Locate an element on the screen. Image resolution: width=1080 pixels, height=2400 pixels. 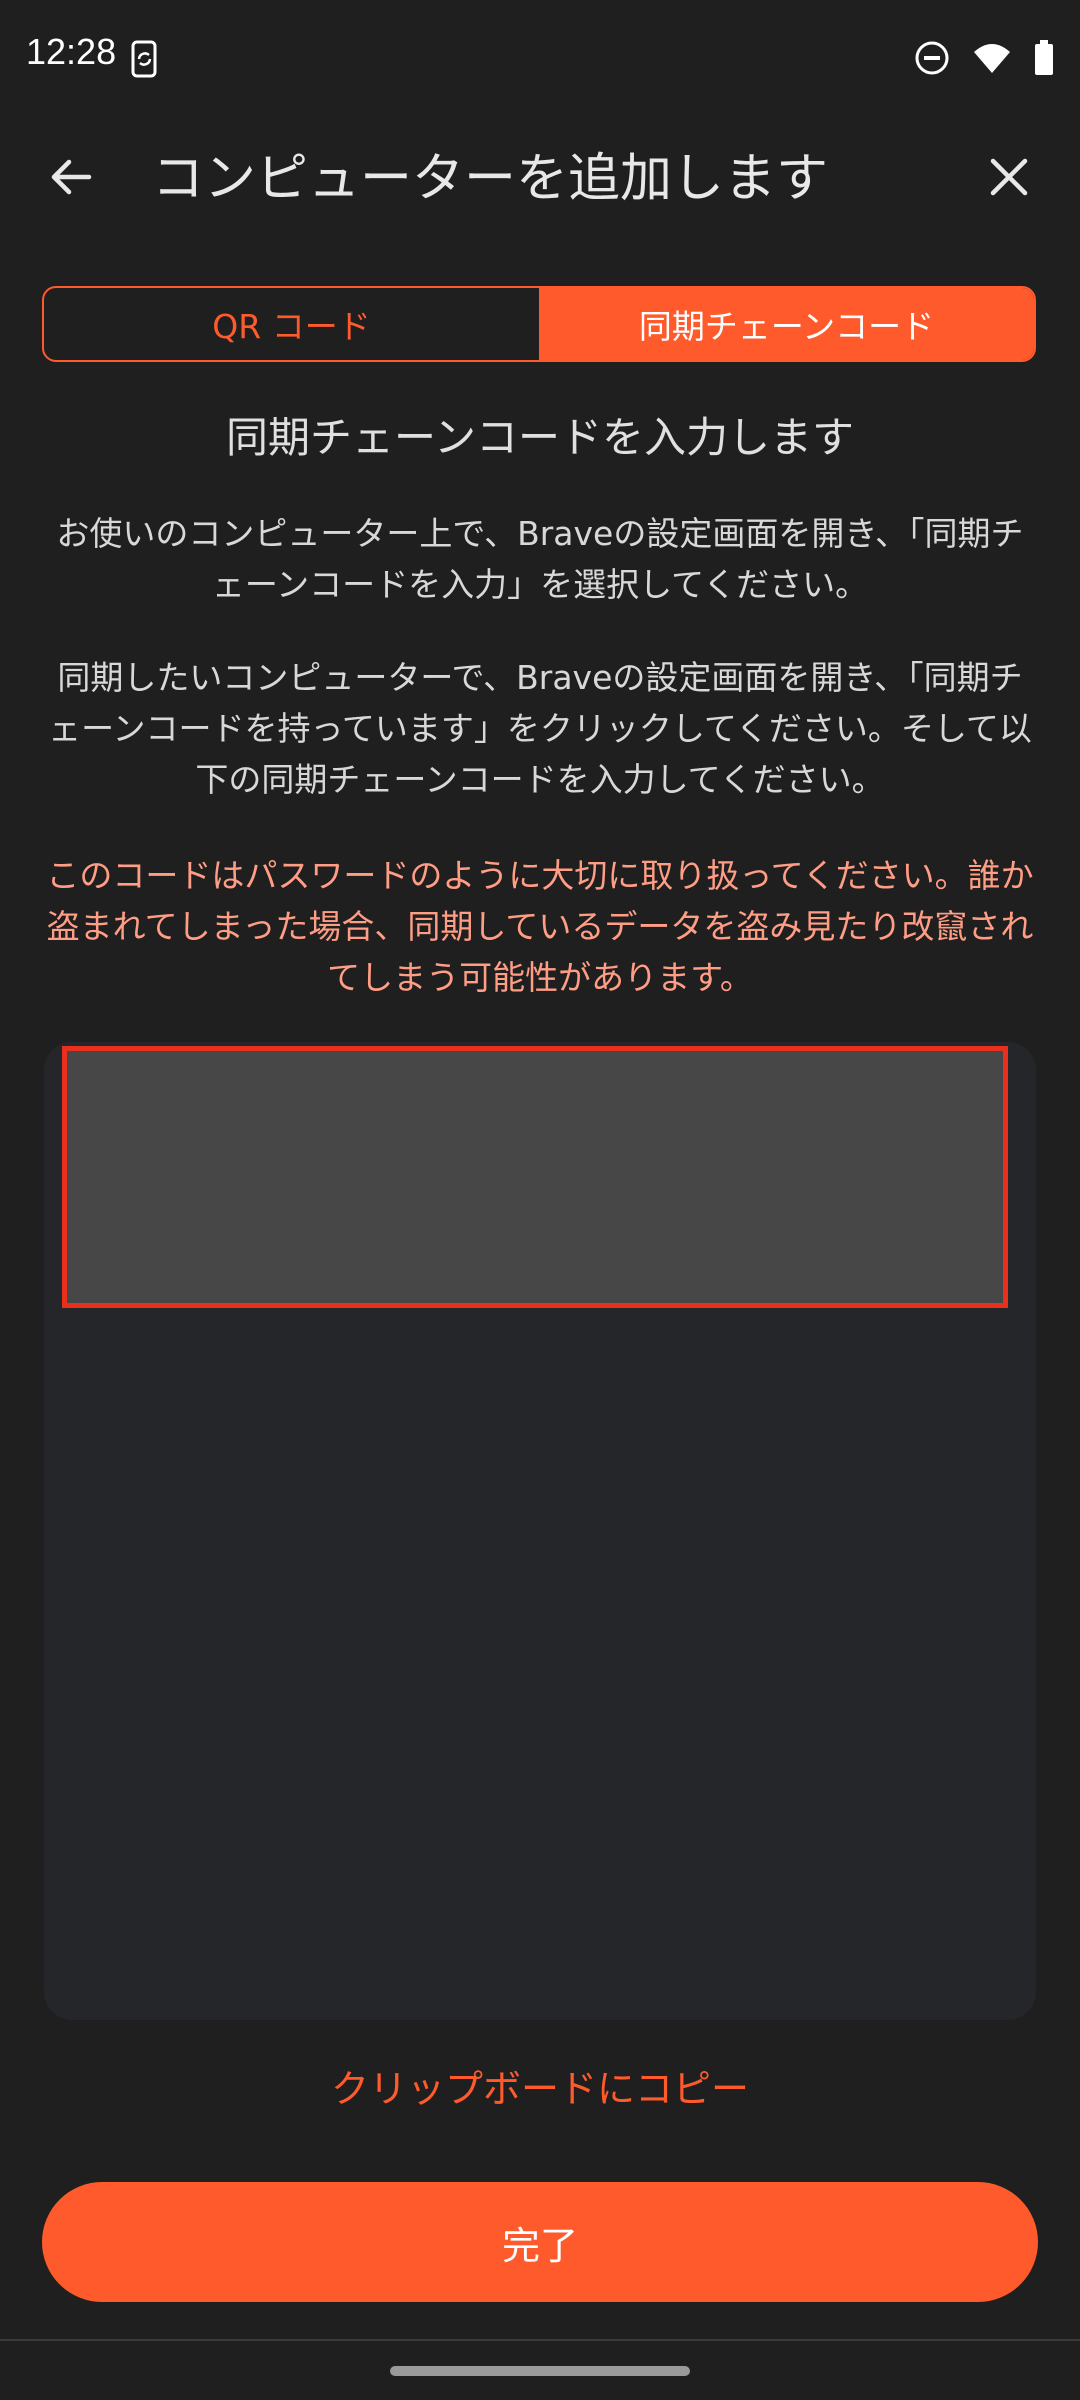
wifi-icon is located at coordinates (992, 60).